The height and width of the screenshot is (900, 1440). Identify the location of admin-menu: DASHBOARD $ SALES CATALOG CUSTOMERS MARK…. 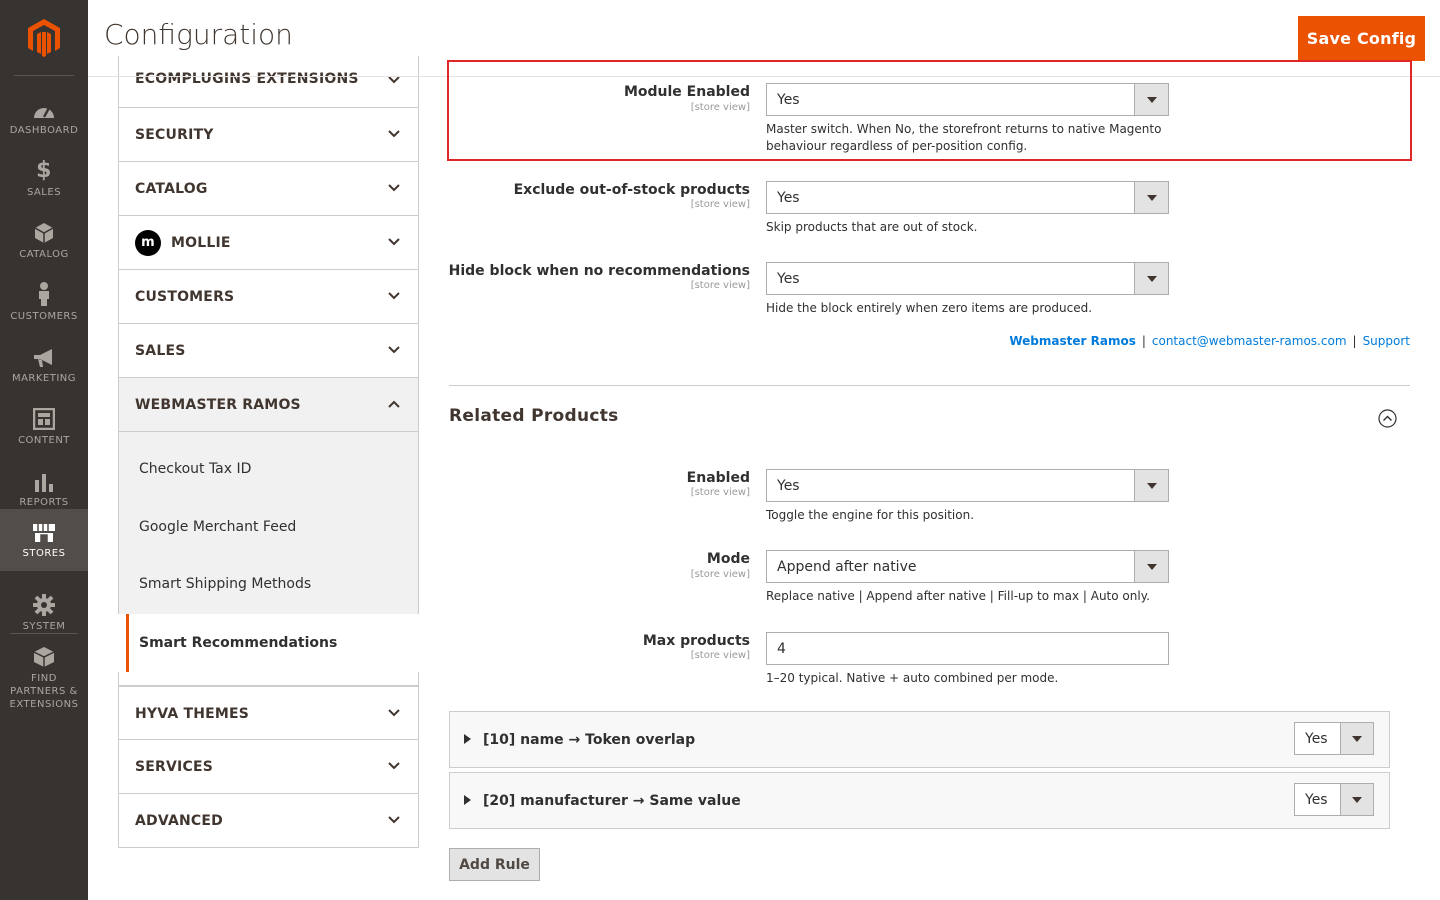
(44, 450).